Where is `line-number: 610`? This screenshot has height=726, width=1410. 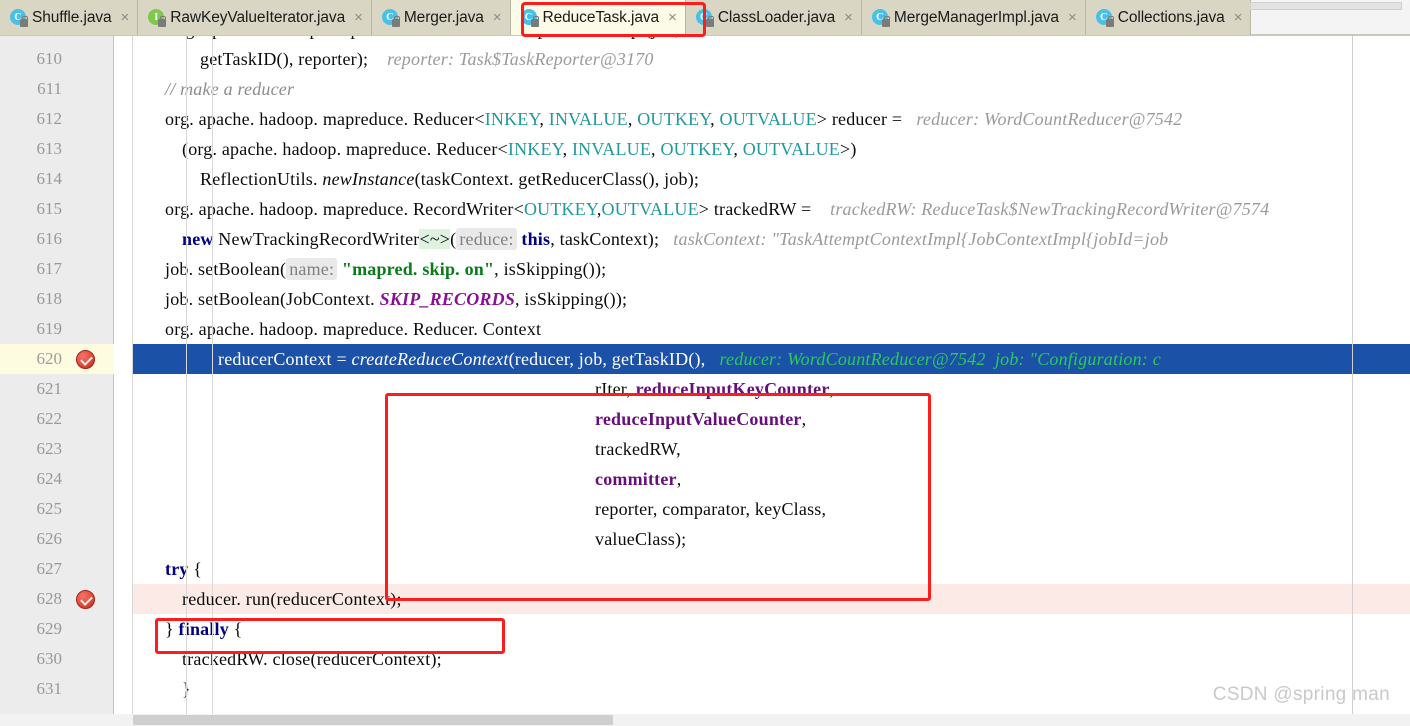
line-number: 610 is located at coordinates (49, 58).